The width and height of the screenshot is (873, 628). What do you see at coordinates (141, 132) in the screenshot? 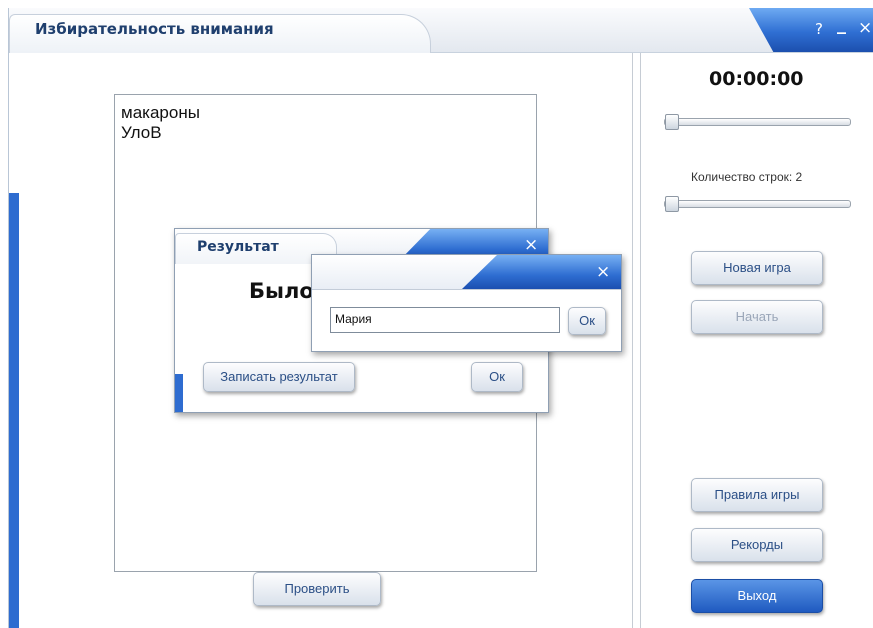
I see `word-item: УлоВ` at bounding box center [141, 132].